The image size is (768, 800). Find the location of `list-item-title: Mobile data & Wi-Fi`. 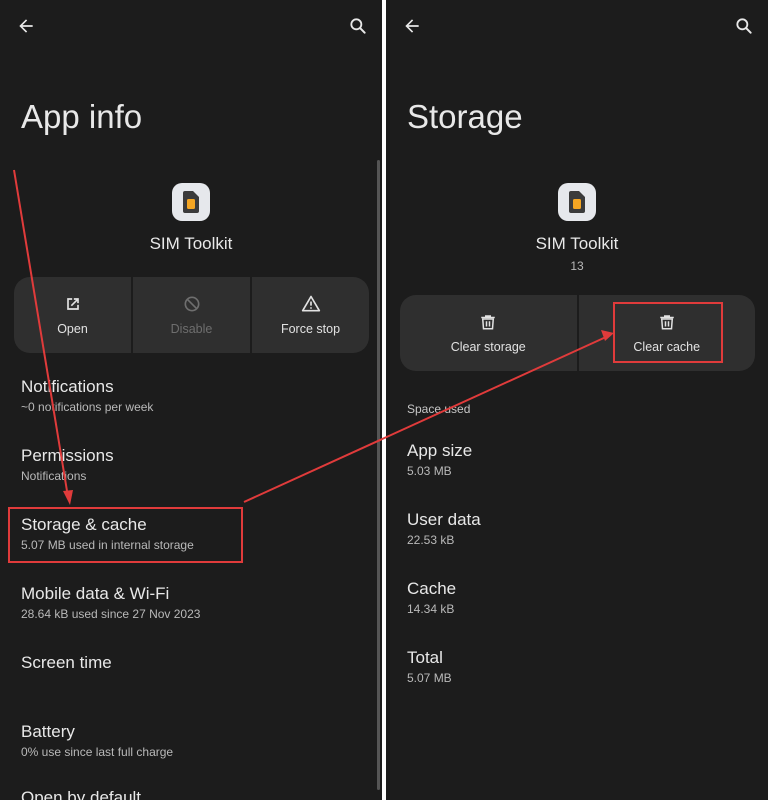

list-item-title: Mobile data & Wi-Fi is located at coordinates (95, 593).